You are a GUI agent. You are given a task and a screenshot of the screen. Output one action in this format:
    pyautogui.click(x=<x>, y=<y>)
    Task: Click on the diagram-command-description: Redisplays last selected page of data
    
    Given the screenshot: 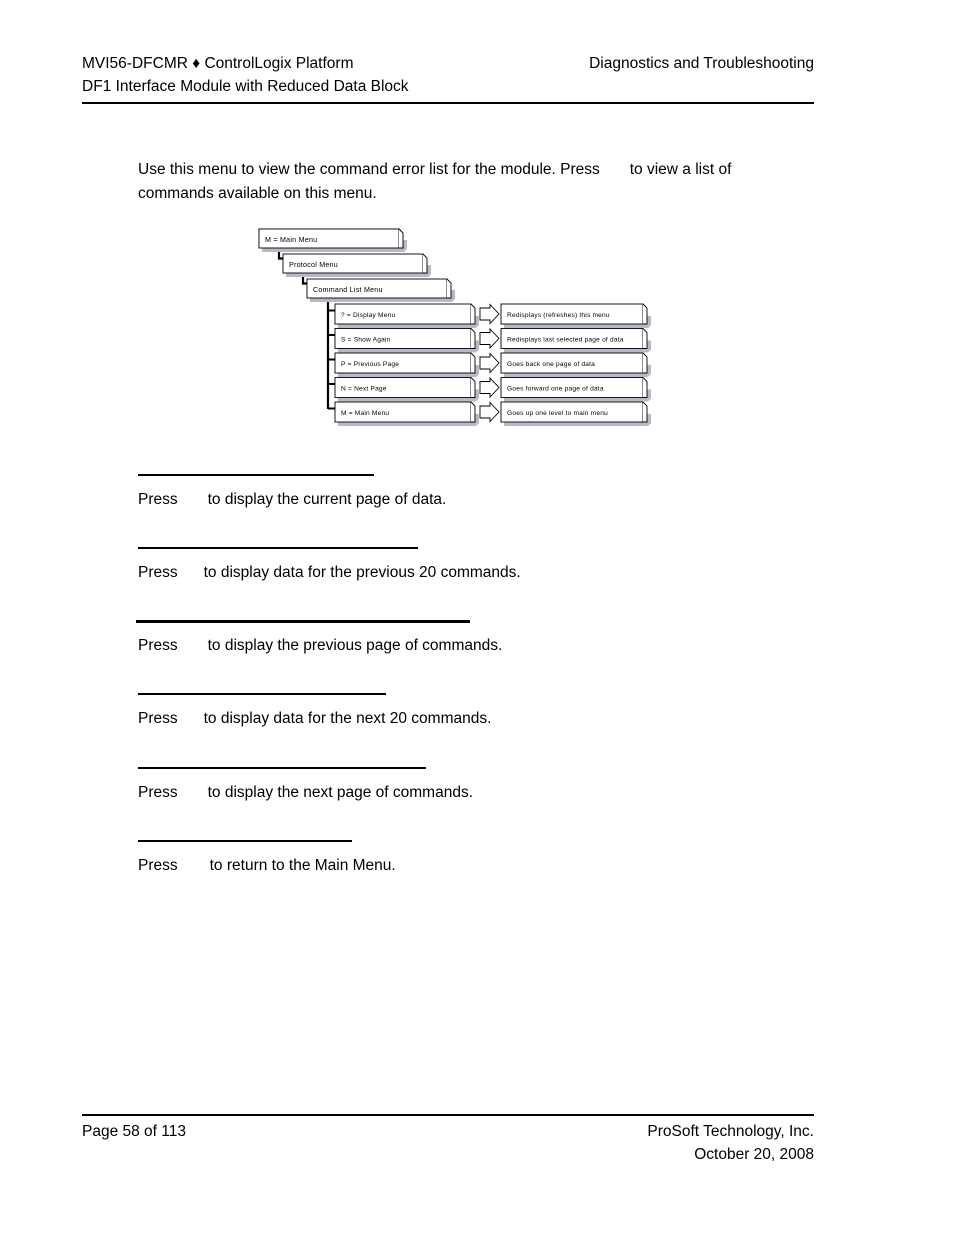 What is the action you would take?
    pyautogui.click(x=565, y=340)
    